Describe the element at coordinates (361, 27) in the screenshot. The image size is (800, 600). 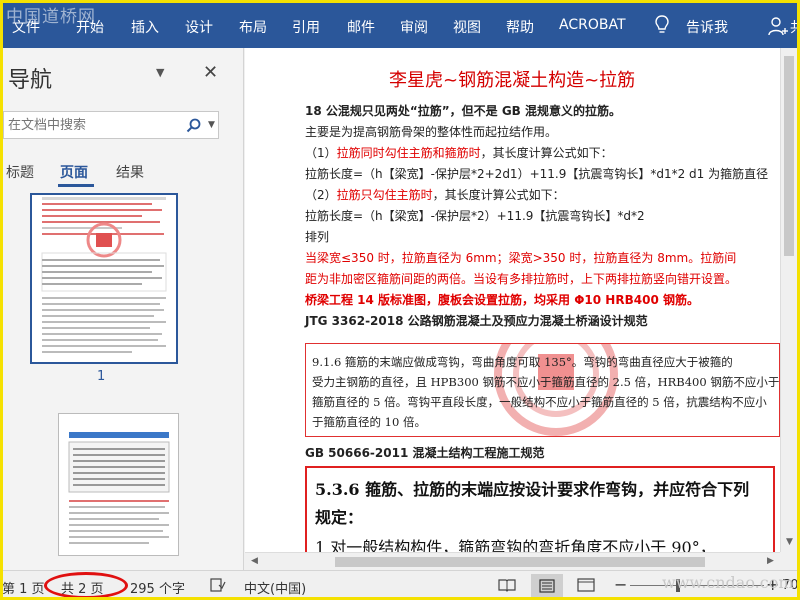
I see `tab-mailings: 邮件` at that location.